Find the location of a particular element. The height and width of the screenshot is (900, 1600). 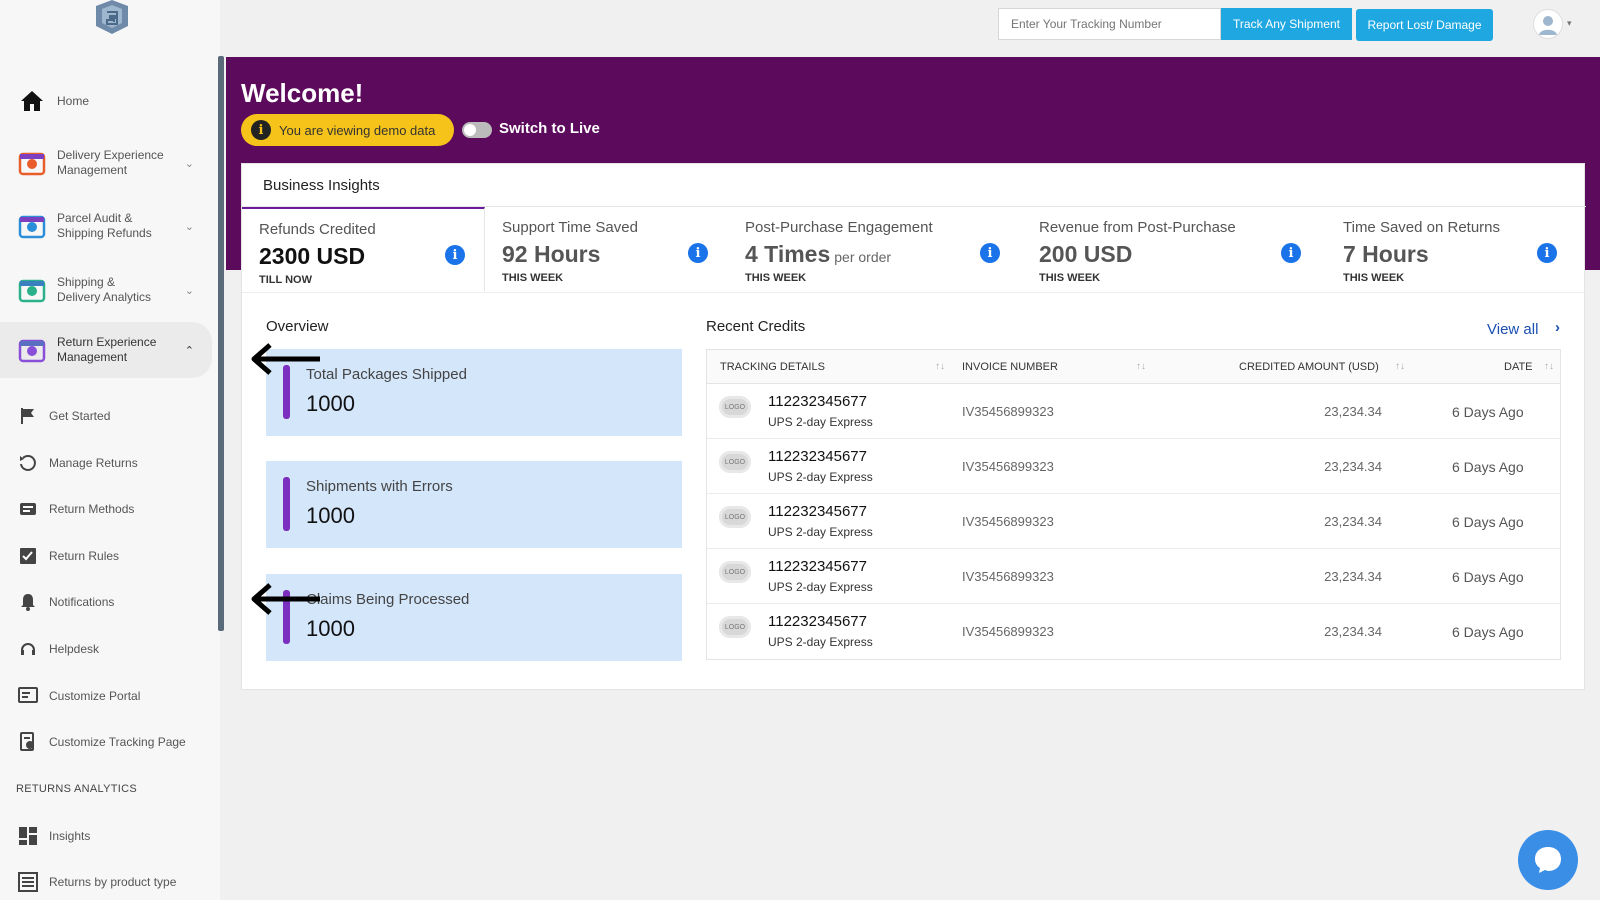

stat-total-packages: Total Packages Shipped 1000 is located at coordinates (474, 392).